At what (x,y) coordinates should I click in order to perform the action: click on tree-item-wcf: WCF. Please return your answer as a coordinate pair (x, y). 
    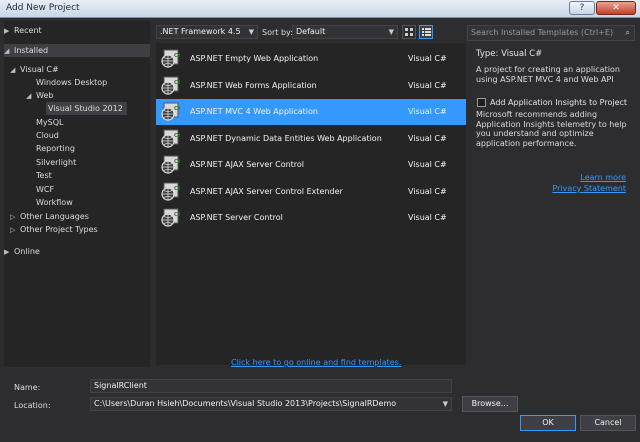
    Looking at the image, I should click on (45, 189).